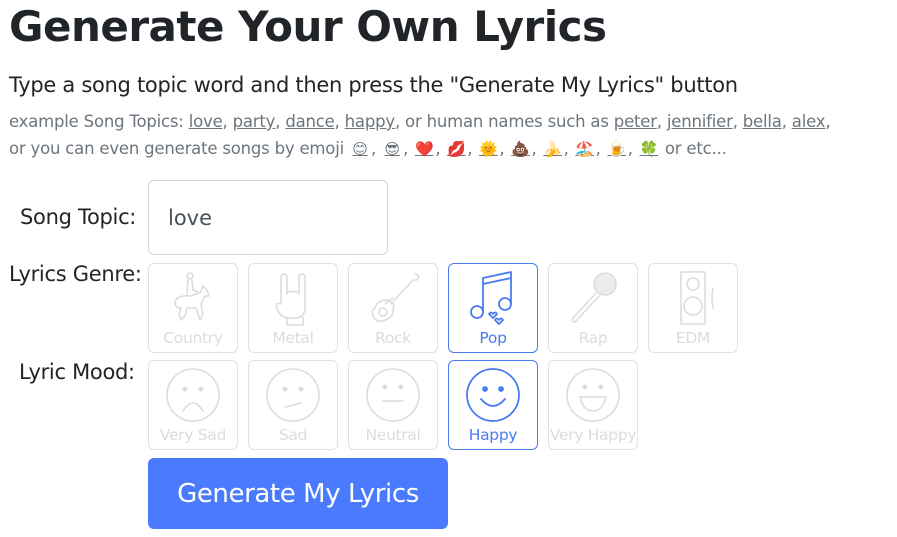 This screenshot has height=537, width=897. I want to click on mood-sad-option: Sad, so click(293, 405).